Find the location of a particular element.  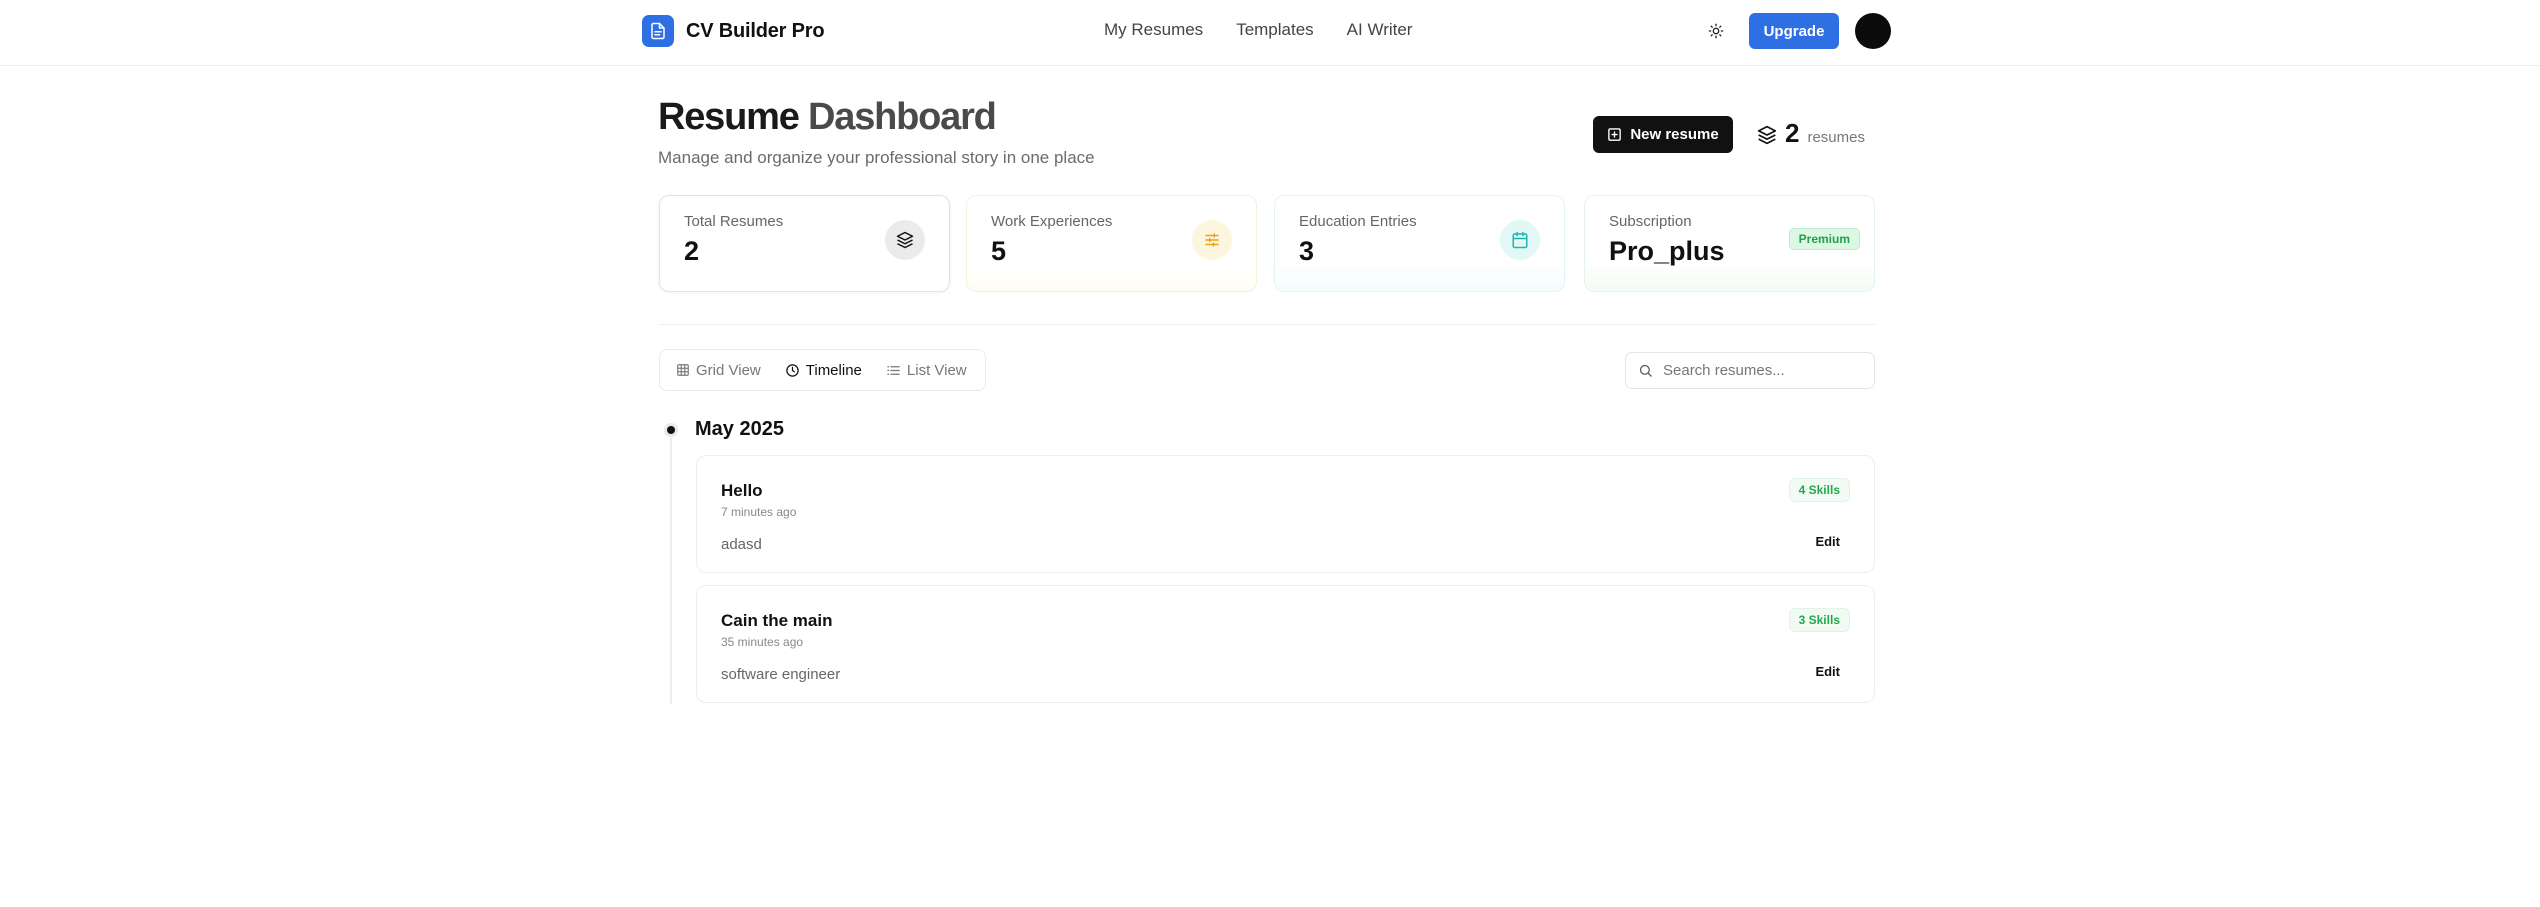

tab-timeline: Timeline is located at coordinates (823, 370).